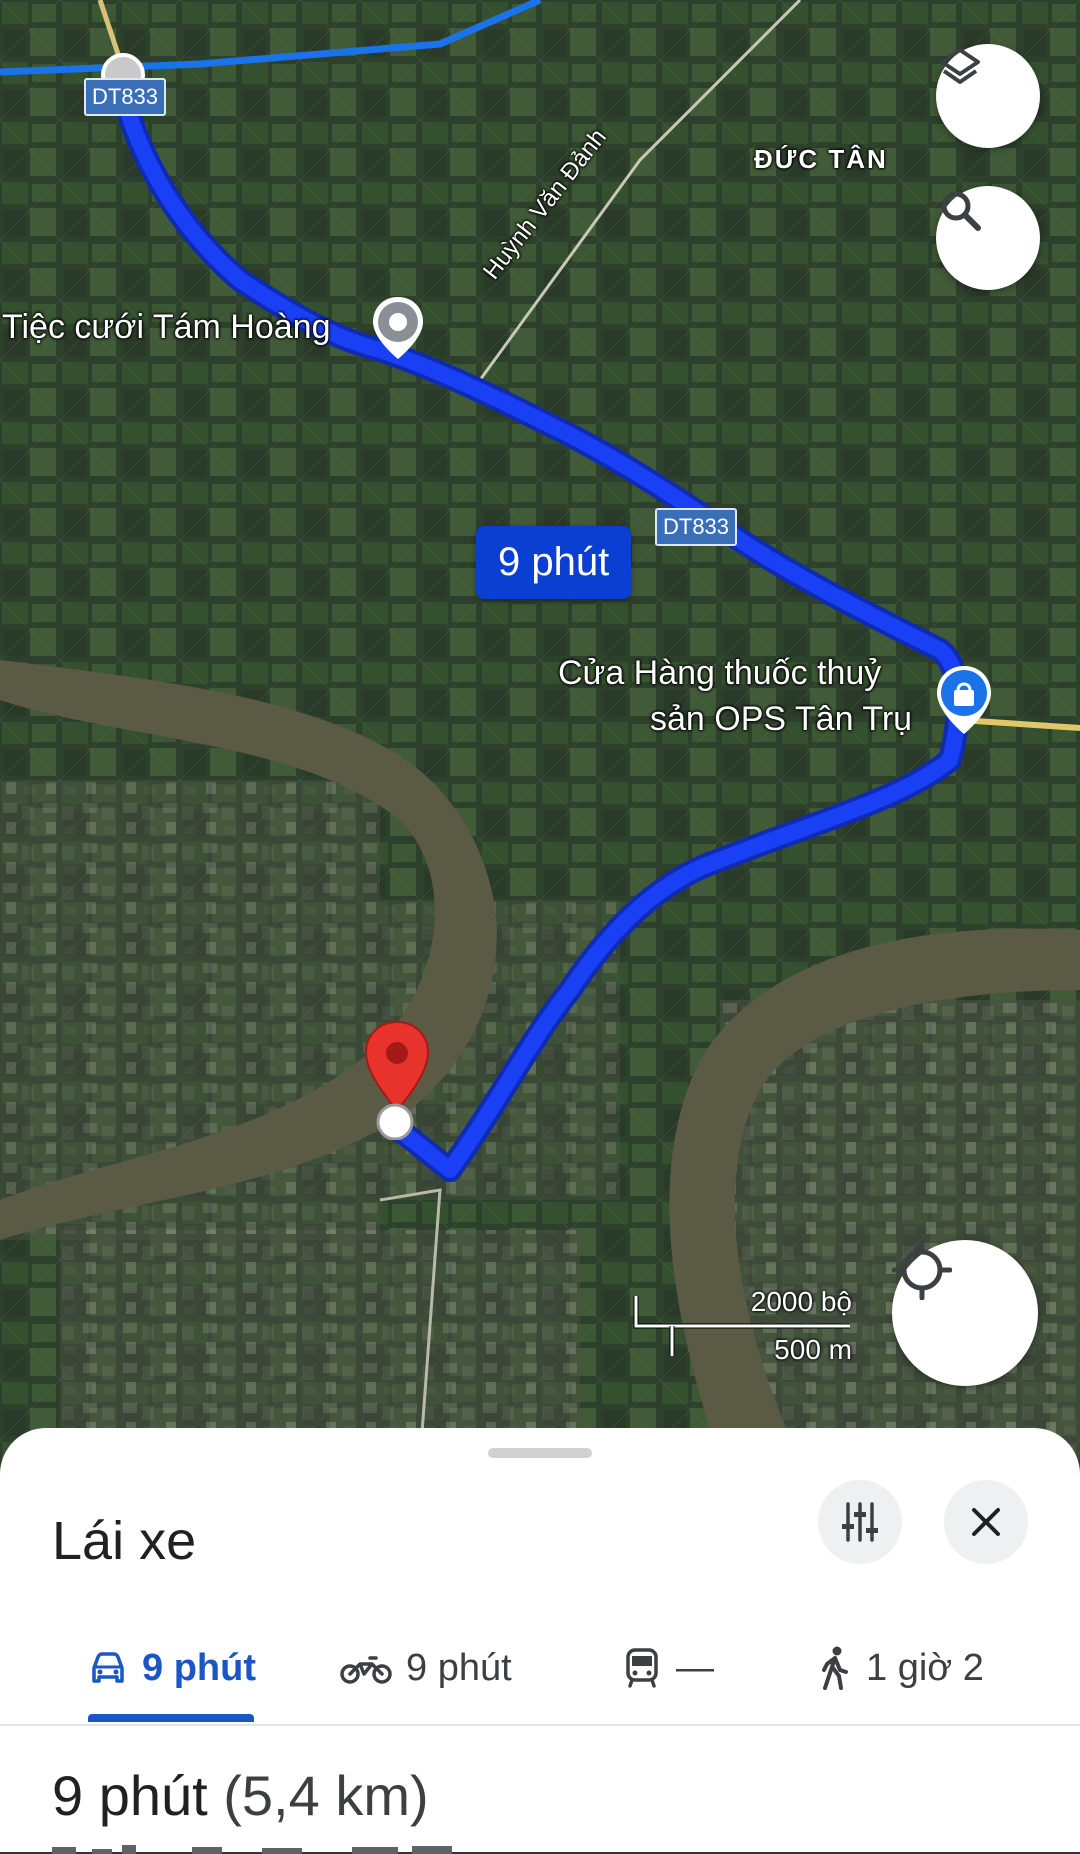  I want to click on tab-transit: —, so click(668, 1668).